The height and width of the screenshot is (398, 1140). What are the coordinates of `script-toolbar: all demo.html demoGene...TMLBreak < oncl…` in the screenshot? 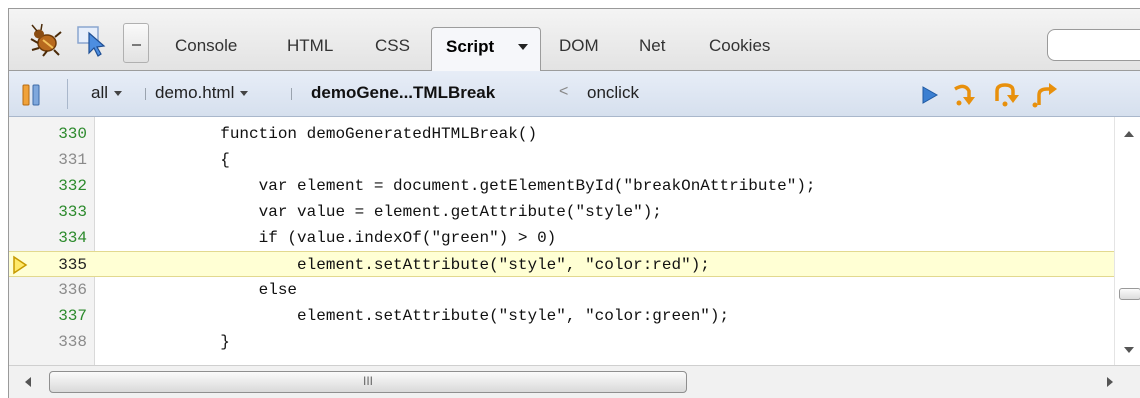 It's located at (574, 94).